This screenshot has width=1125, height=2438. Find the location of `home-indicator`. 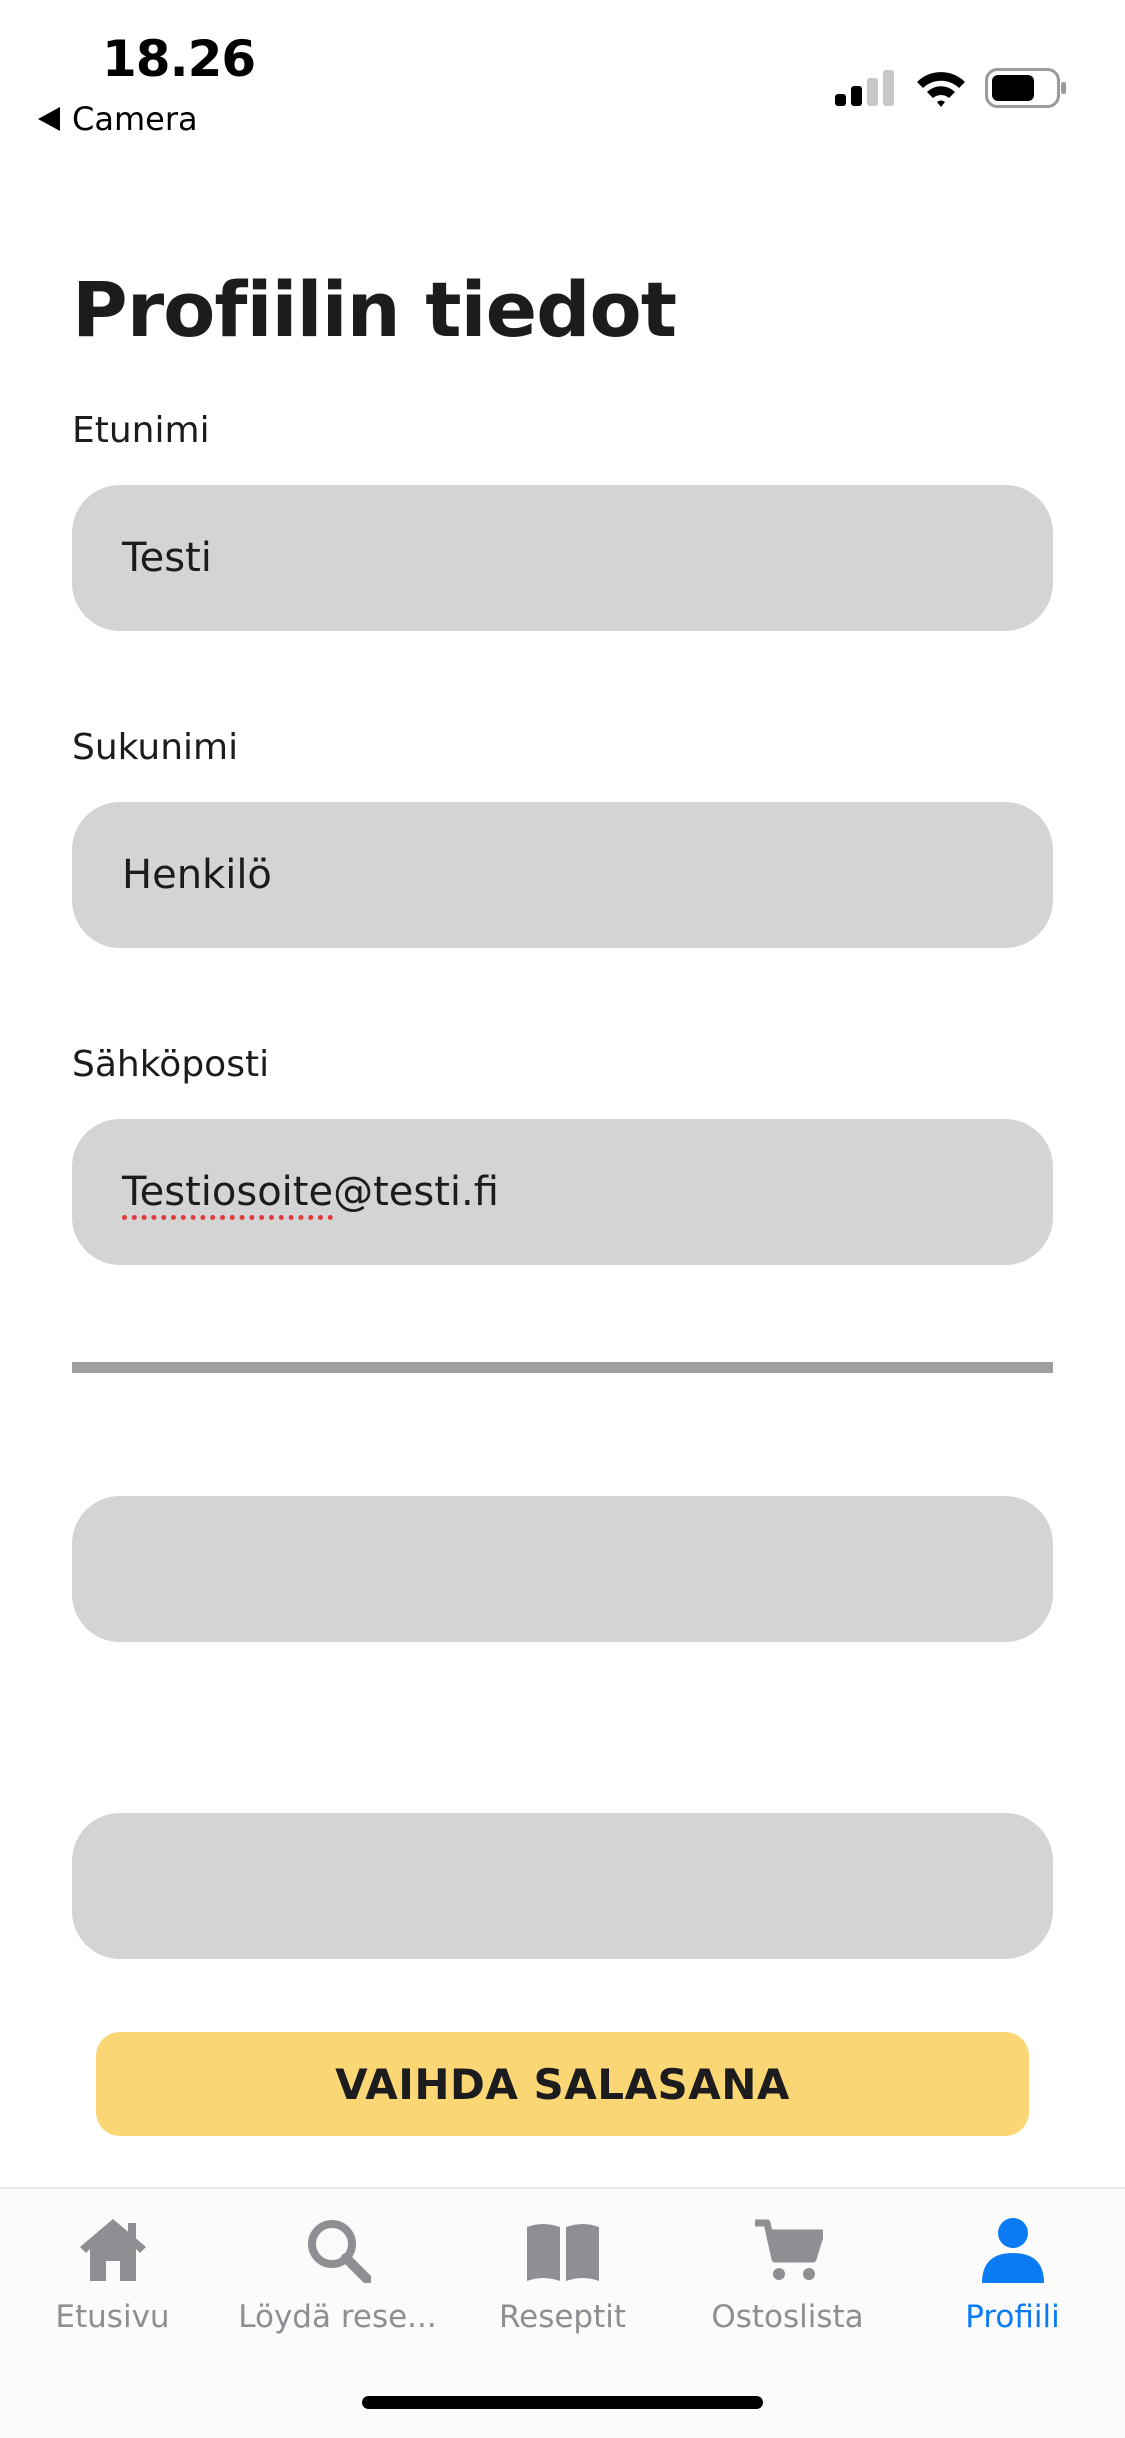

home-indicator is located at coordinates (562, 2402).